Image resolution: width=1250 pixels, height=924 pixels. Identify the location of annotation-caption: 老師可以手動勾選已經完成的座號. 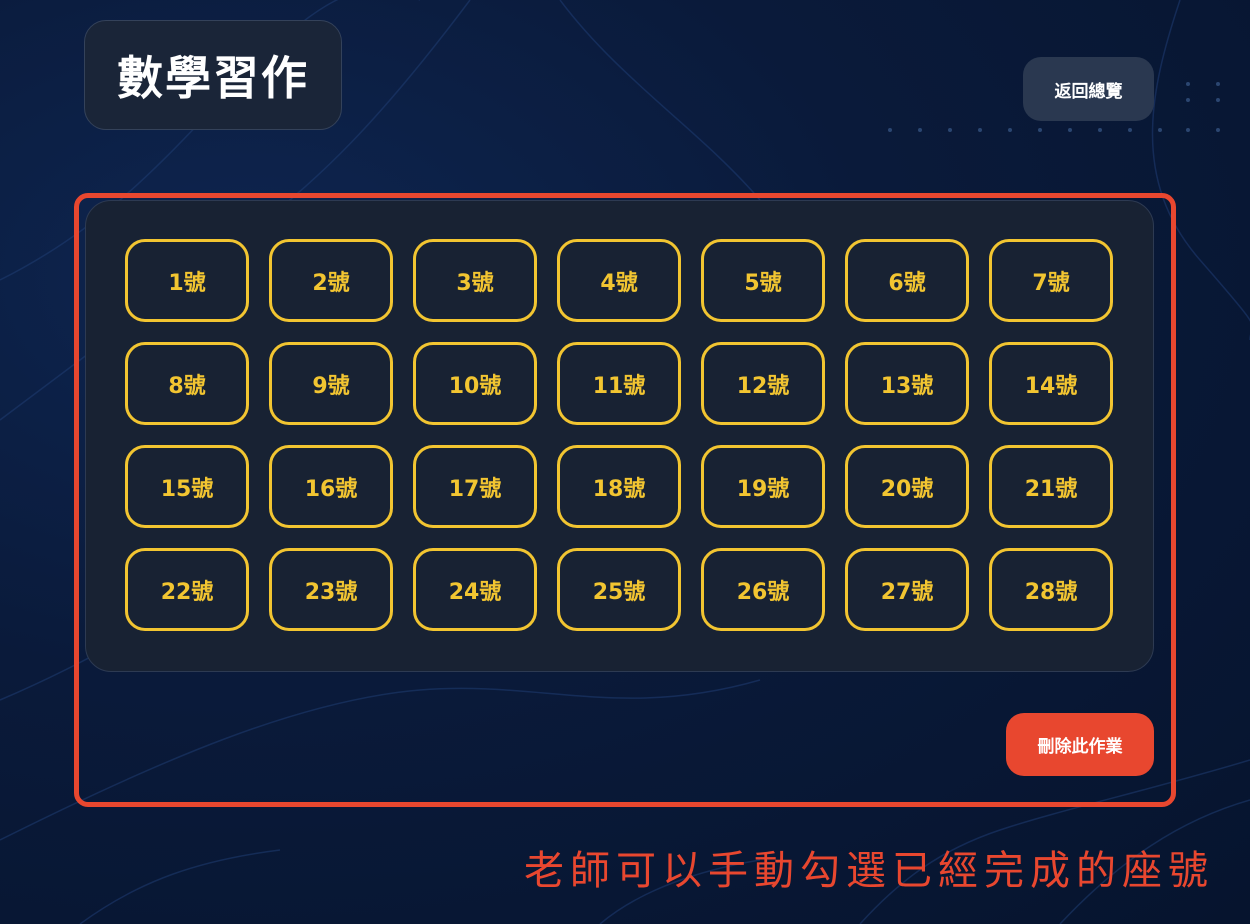
(869, 871).